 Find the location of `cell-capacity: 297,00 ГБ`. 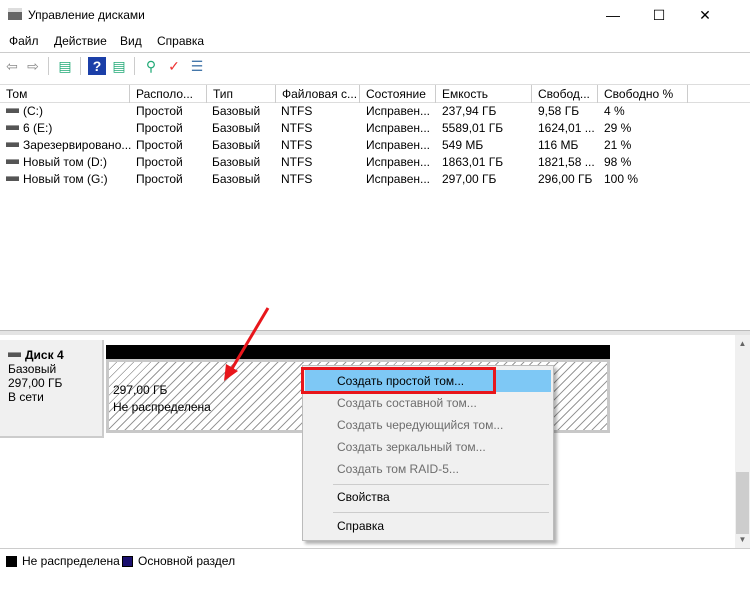

cell-capacity: 297,00 ГБ is located at coordinates (469, 179).